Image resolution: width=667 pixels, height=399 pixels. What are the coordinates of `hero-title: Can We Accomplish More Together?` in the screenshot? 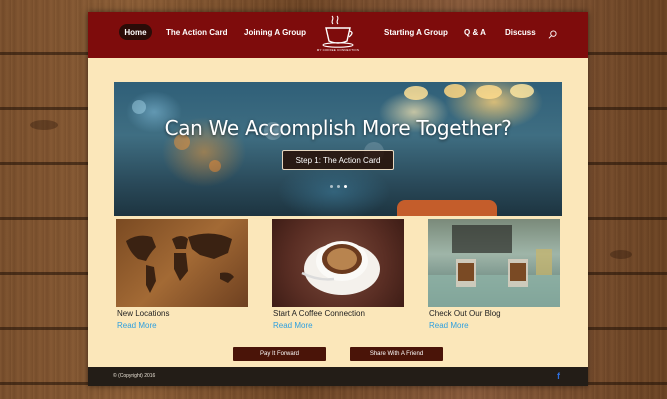 It's located at (338, 128).